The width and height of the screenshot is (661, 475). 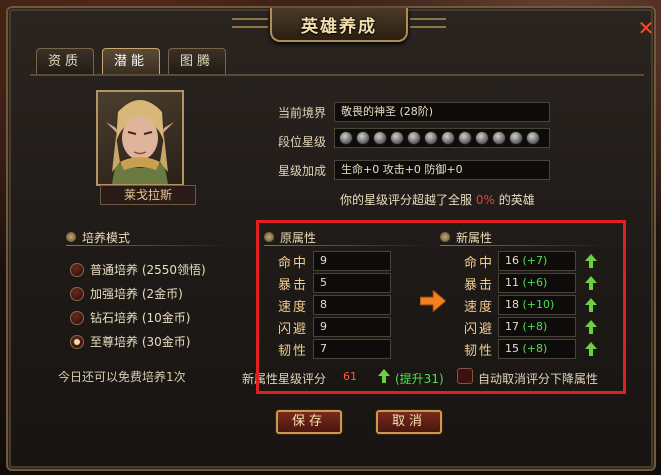 What do you see at coordinates (140, 318) in the screenshot?
I see `mode-option-label: 钻石培养 (10金币)` at bounding box center [140, 318].